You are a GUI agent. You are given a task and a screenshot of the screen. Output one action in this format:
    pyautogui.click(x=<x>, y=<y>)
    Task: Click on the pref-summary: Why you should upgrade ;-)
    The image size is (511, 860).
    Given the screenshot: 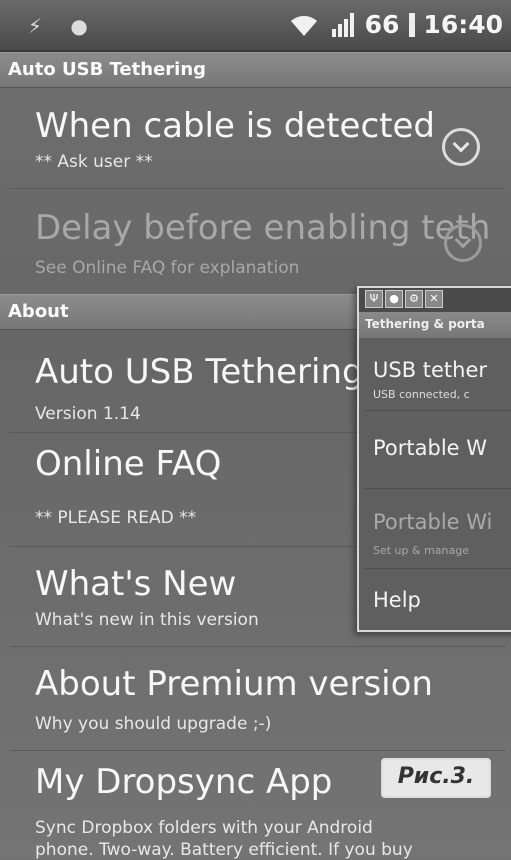 What is the action you would take?
    pyautogui.click(x=153, y=724)
    